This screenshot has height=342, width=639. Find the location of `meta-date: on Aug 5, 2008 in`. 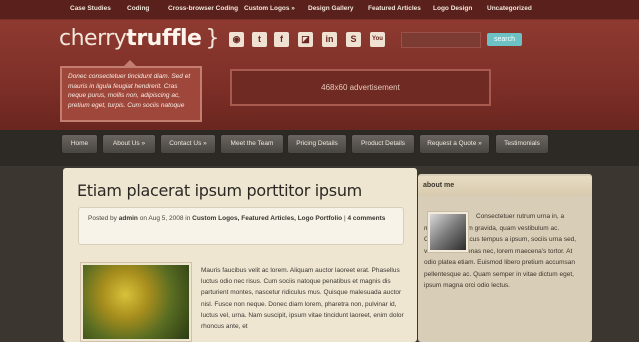

meta-date: on Aug 5, 2008 in is located at coordinates (165, 218).